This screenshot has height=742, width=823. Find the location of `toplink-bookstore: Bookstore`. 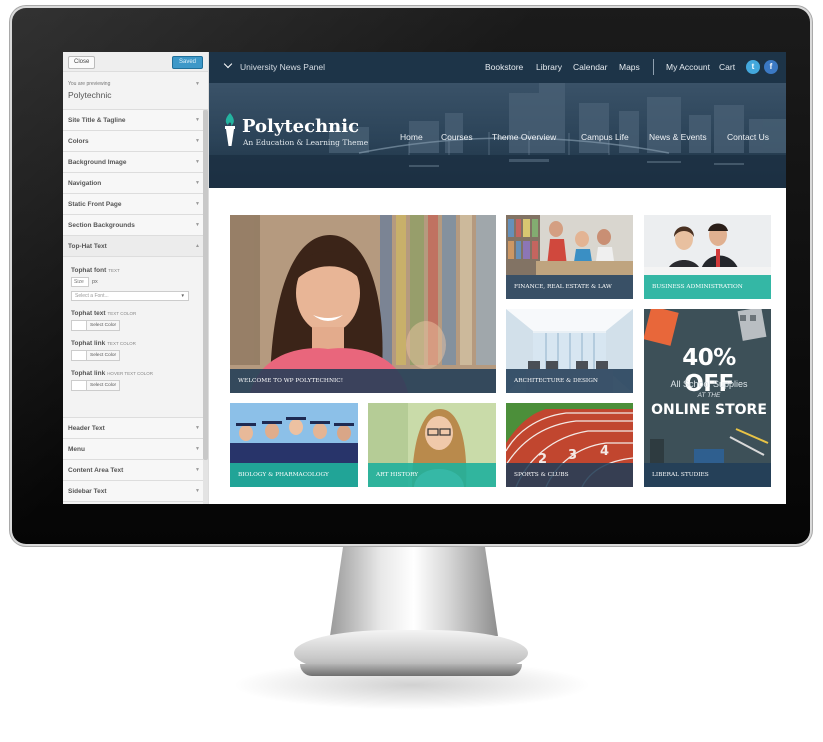

toplink-bookstore: Bookstore is located at coordinates (504, 67).